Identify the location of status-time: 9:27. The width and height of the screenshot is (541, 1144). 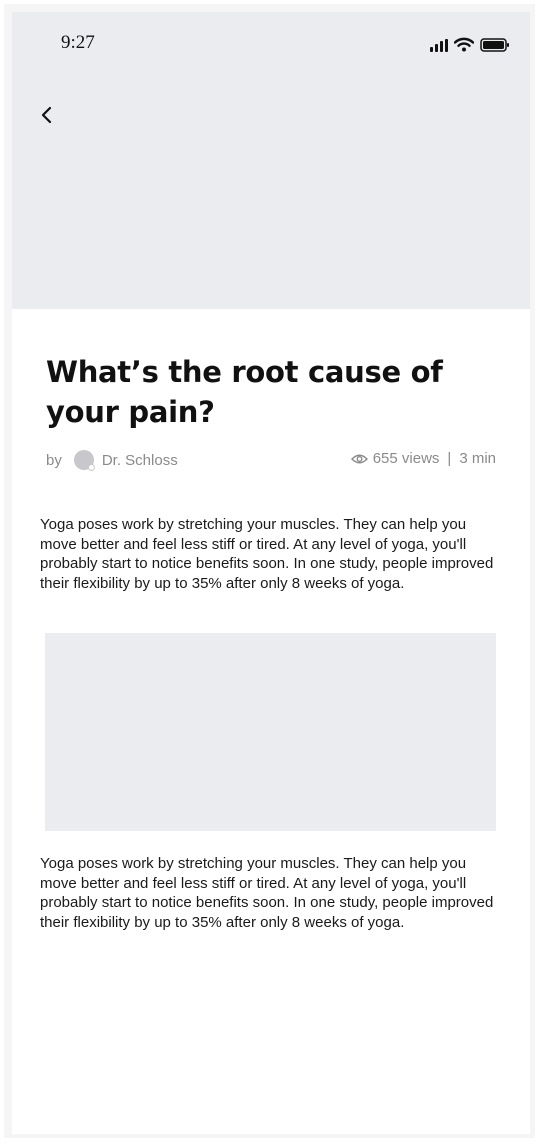
(78, 42).